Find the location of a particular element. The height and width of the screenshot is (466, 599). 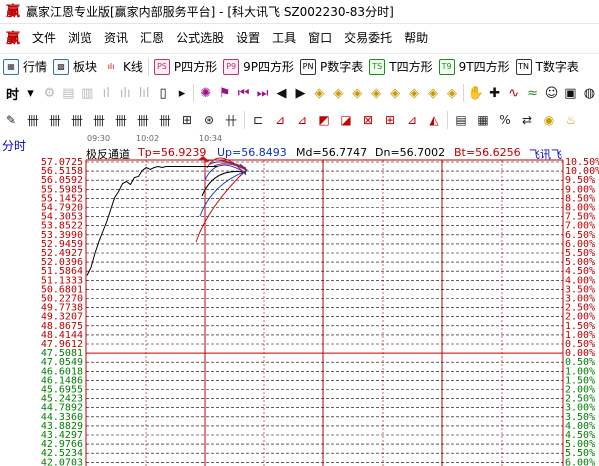

menu-bar: 赢 文件 浏览 资讯 汇恩 公式选股 设置 工具 窗口 交易委托 帮助 is located at coordinates (299, 38).